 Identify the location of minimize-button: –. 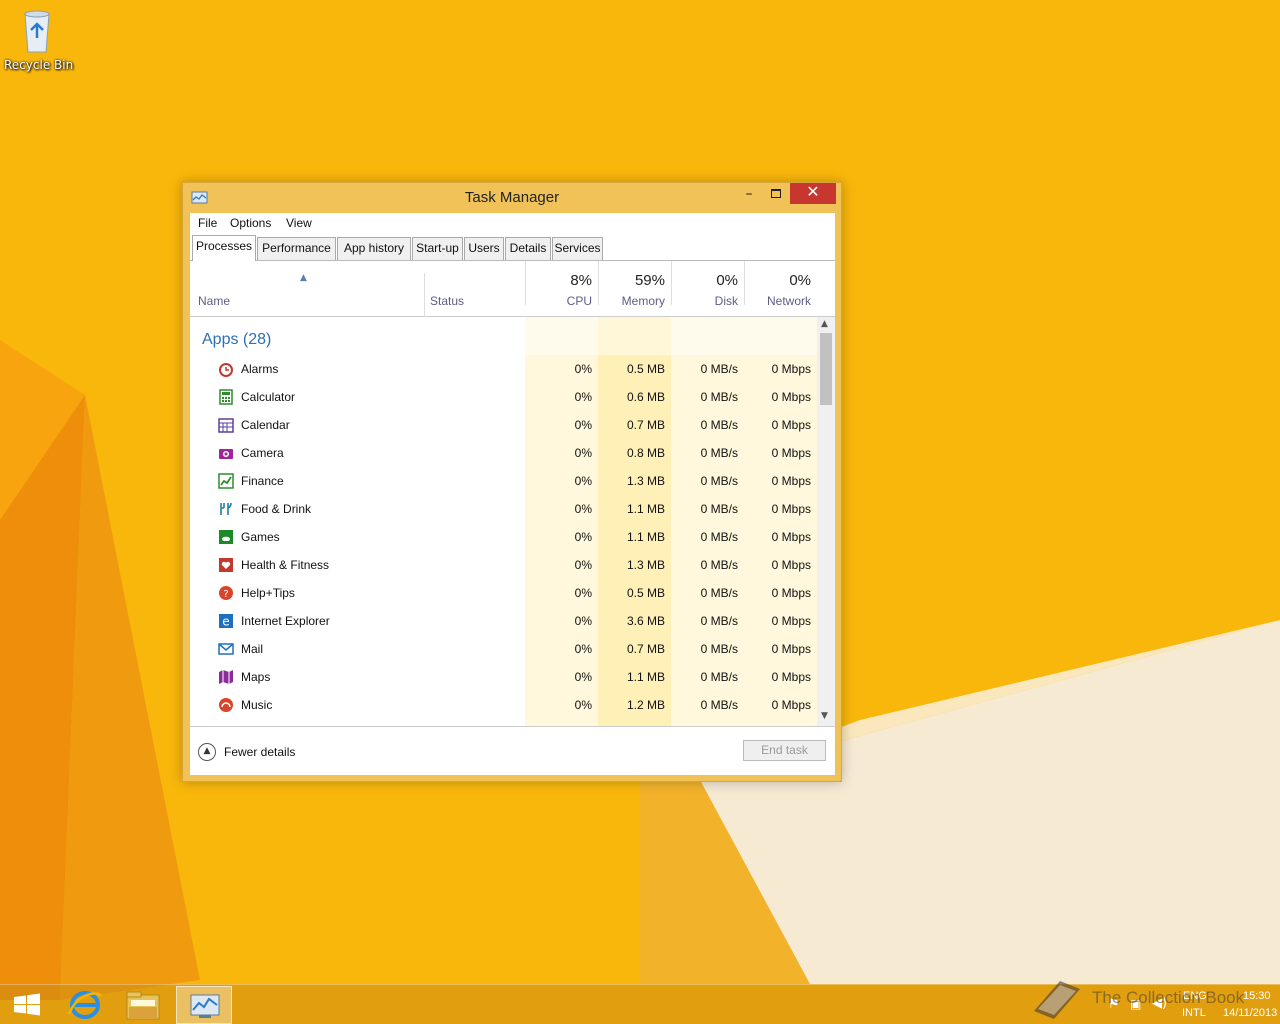
(749, 197).